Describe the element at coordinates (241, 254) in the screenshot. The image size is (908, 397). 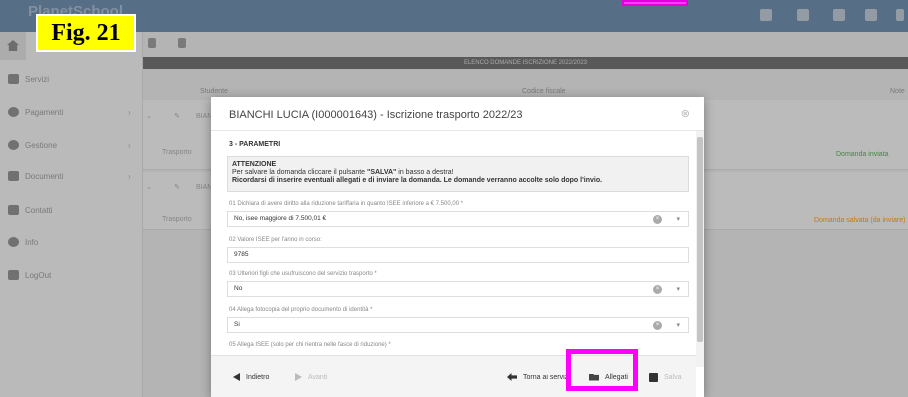
I see `input-value: 9785` at that location.